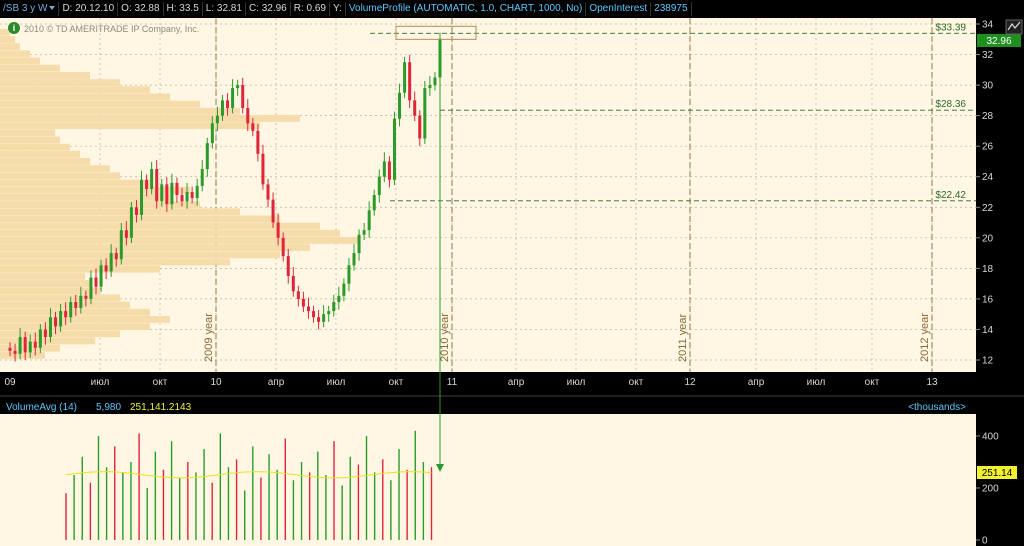  What do you see at coordinates (111, 29) in the screenshot?
I see `copyright-text: 2010 © TD AMERITRADE IP Company, Inc.` at bounding box center [111, 29].